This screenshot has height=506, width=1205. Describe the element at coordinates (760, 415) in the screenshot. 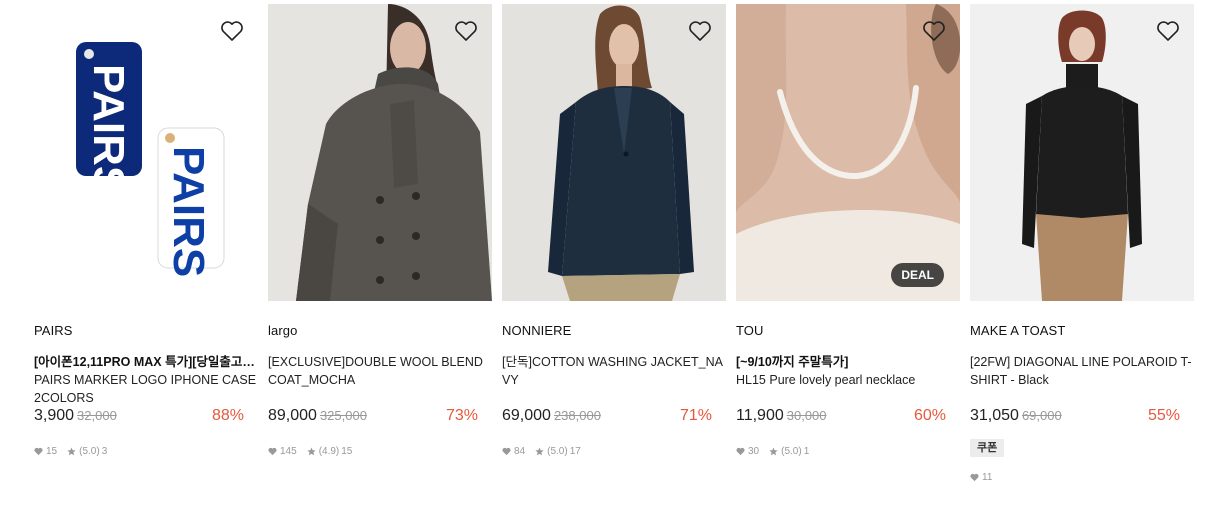

I see `sale-price: 11,900` at that location.